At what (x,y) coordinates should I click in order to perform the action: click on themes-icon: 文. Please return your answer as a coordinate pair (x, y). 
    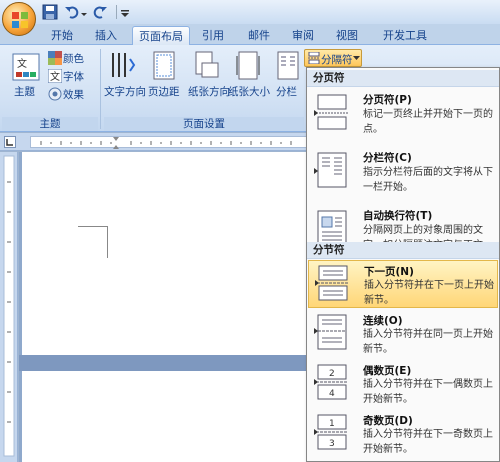
    Looking at the image, I should click on (26, 67).